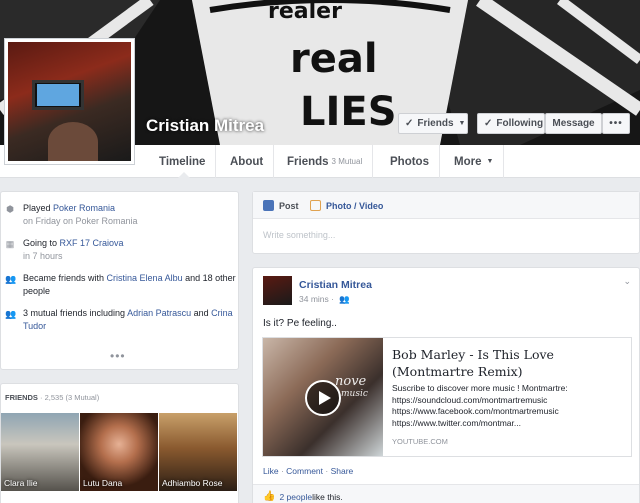  Describe the element at coordinates (145, 278) in the screenshot. I see `activity-link: Cristina Elena Albu` at that location.